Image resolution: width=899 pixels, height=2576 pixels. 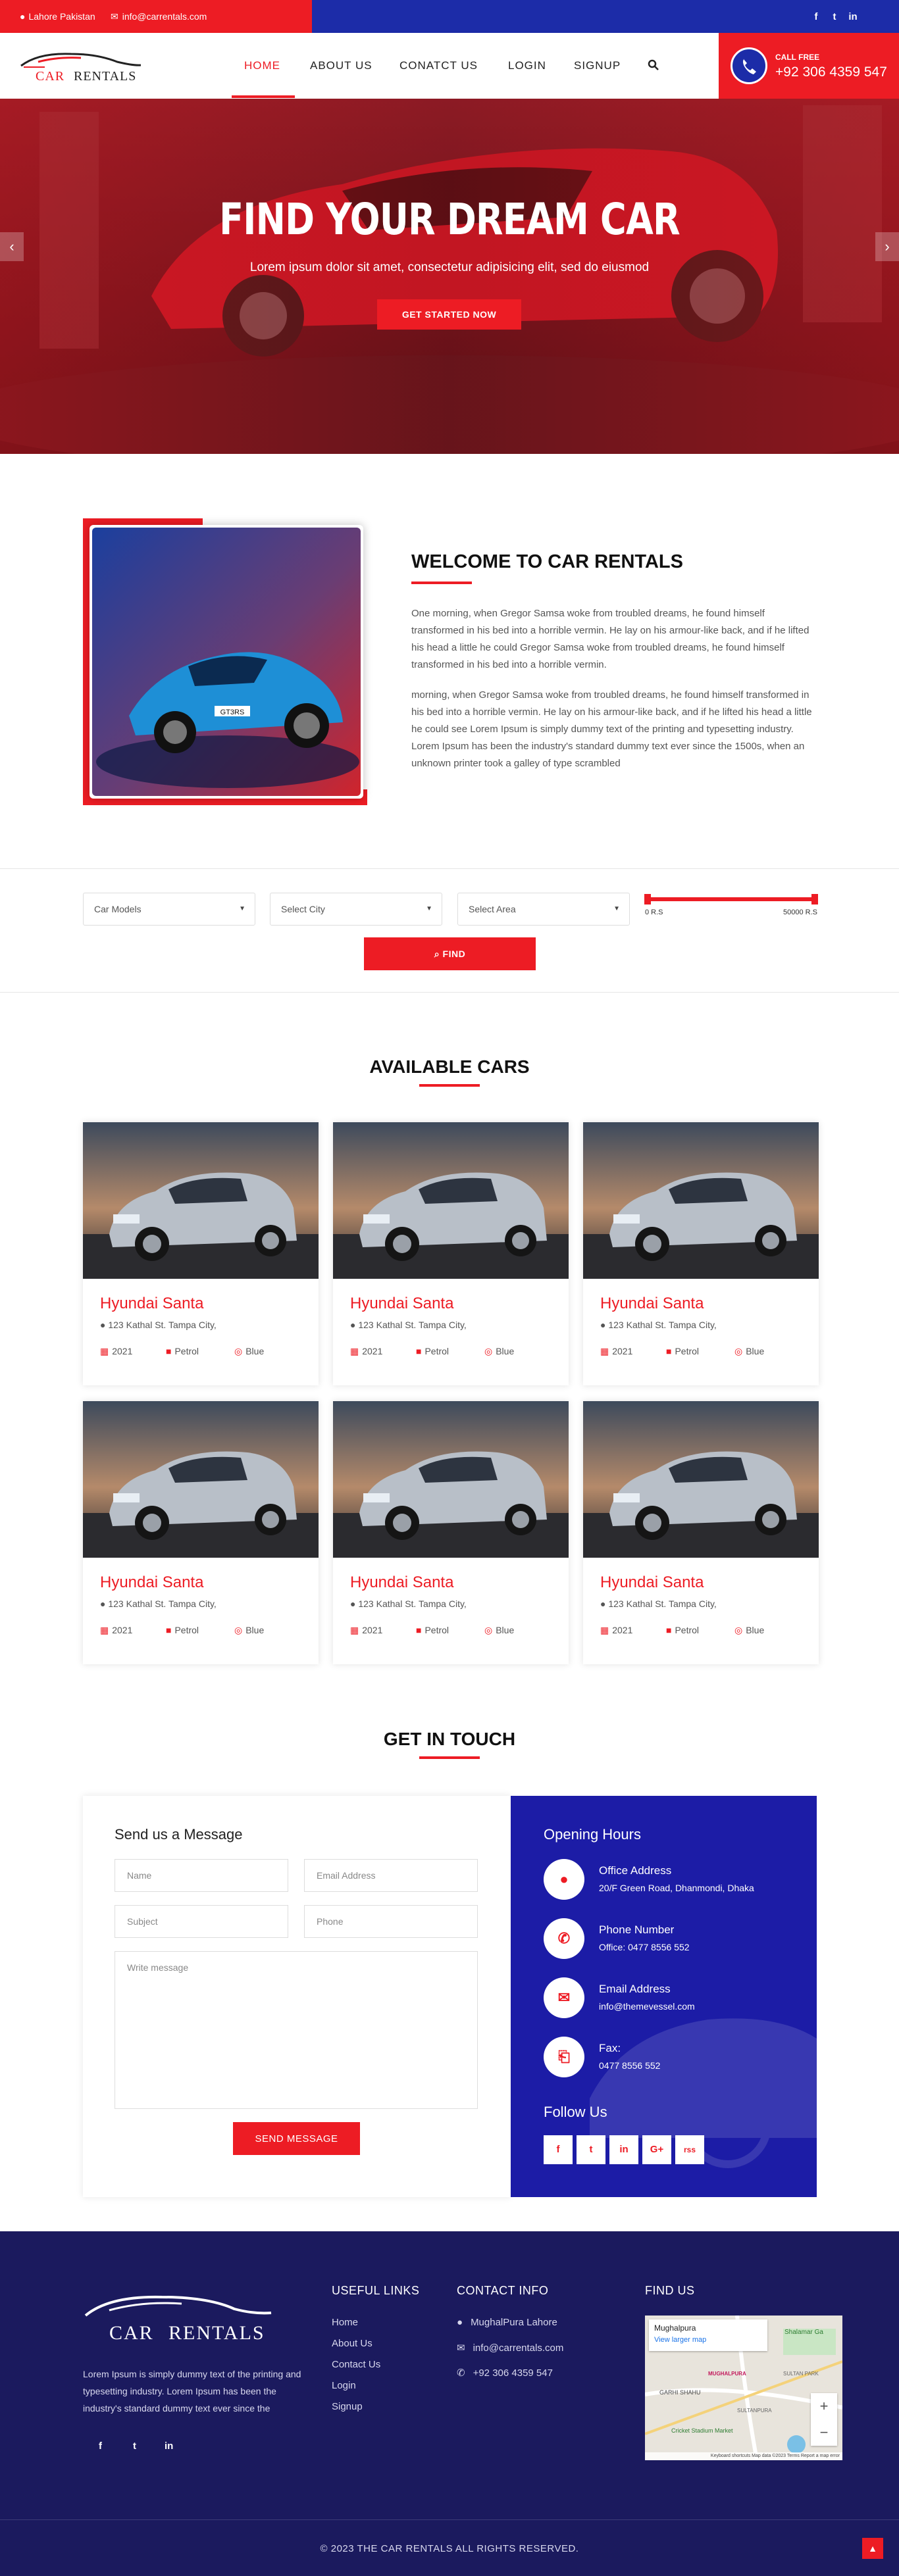 I want to click on send-message-button: SEND MESSAGE, so click(x=296, y=2138).